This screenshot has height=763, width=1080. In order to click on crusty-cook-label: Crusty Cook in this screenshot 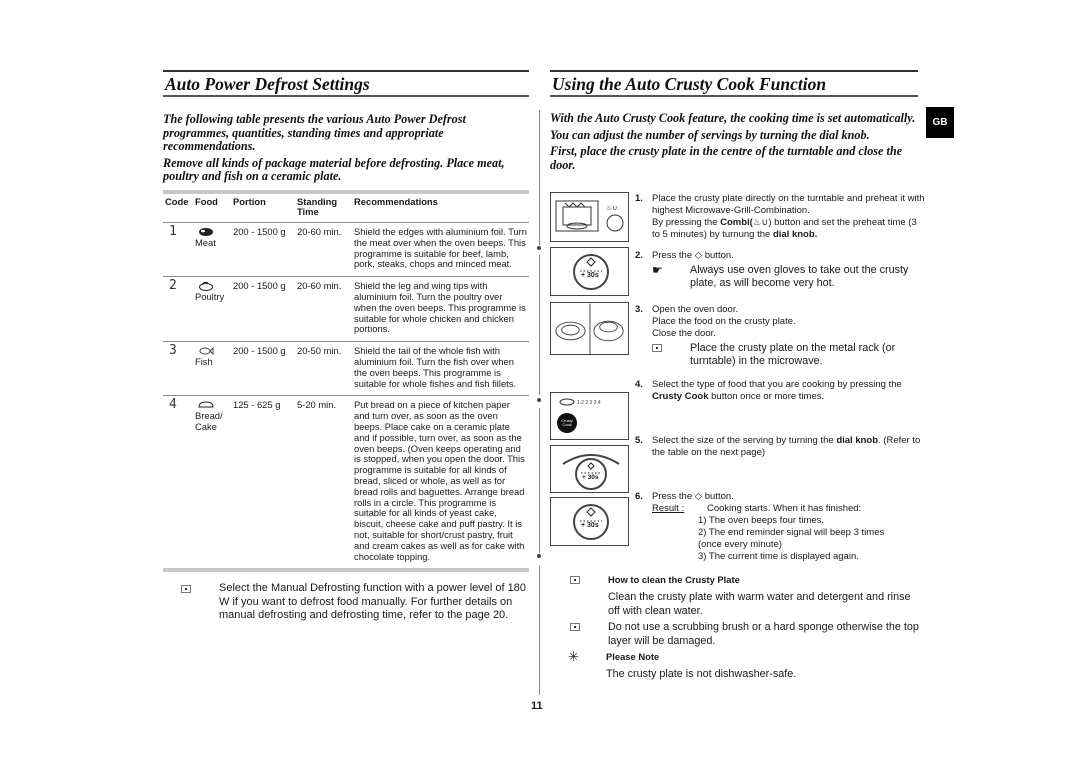, I will do `click(680, 396)`.